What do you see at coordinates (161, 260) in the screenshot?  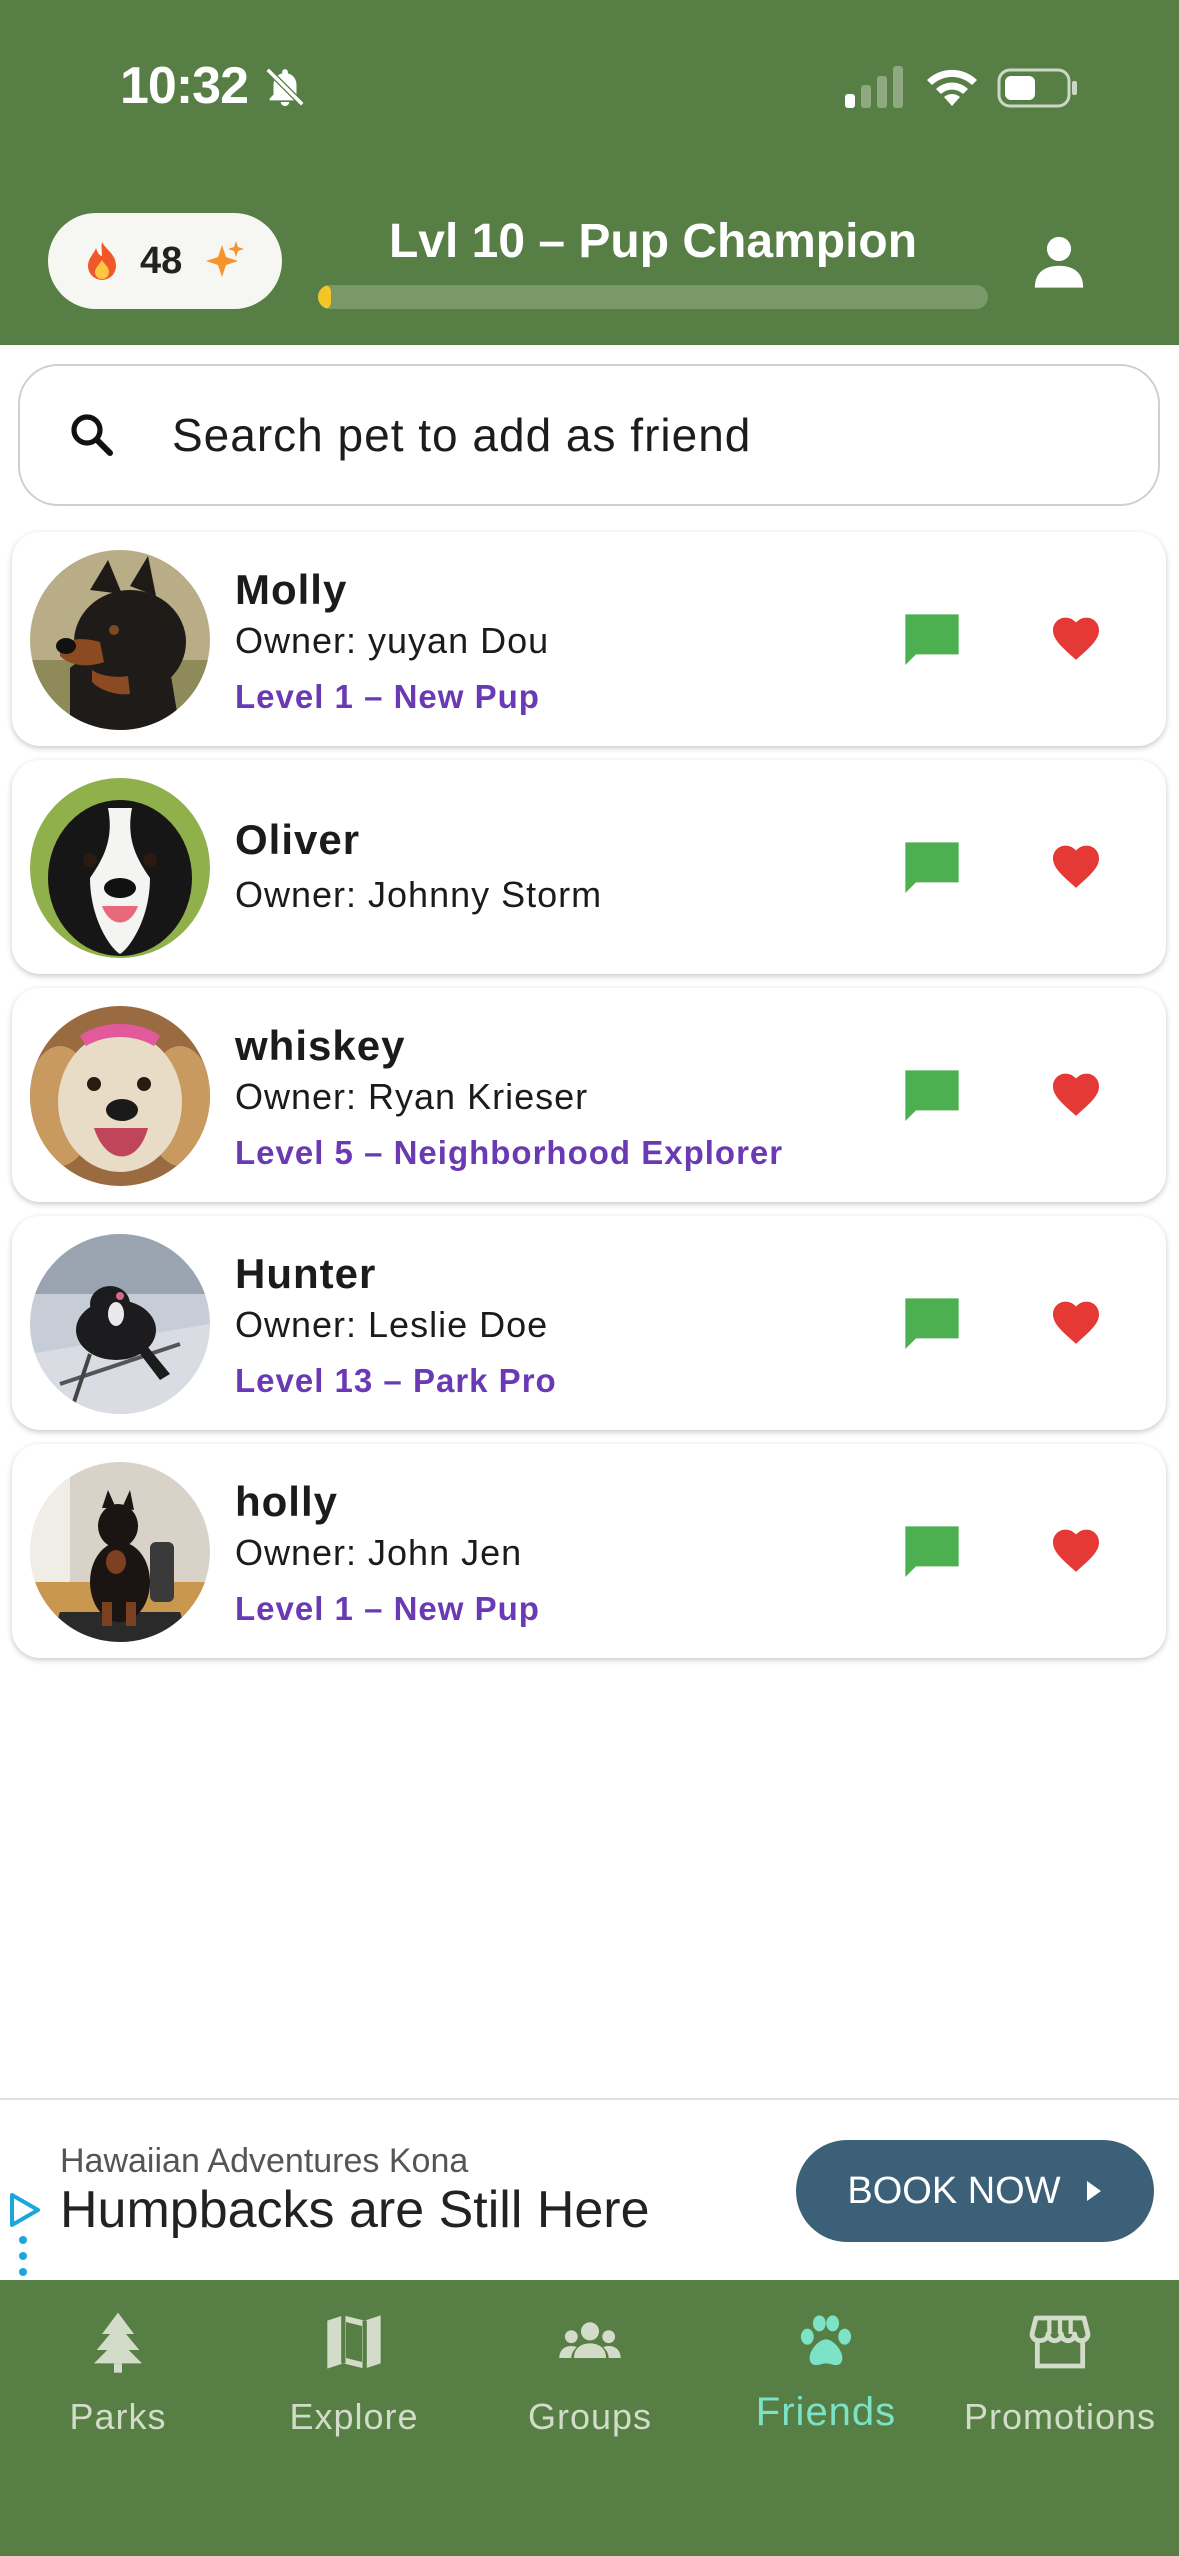 I see `streak-count: 48` at bounding box center [161, 260].